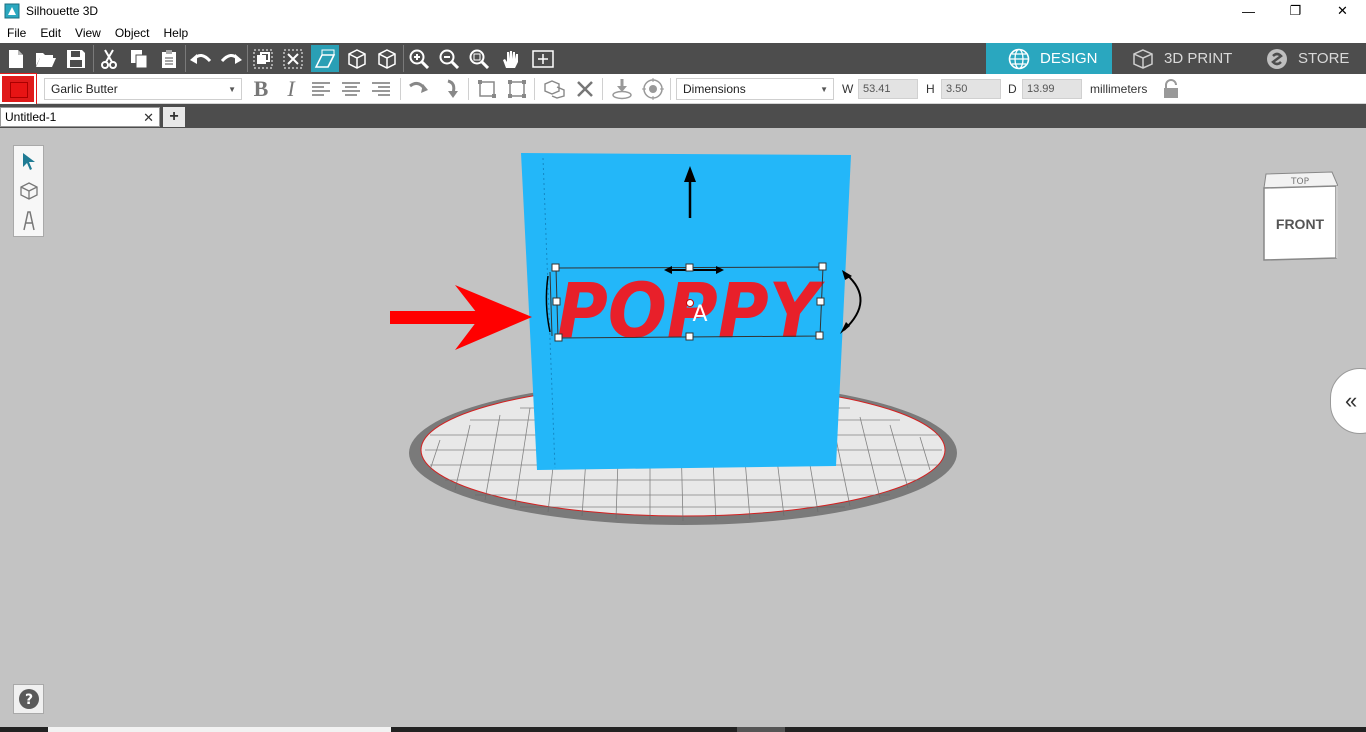 This screenshot has height=732, width=1366. I want to click on align-left-icon, so click(321, 89).